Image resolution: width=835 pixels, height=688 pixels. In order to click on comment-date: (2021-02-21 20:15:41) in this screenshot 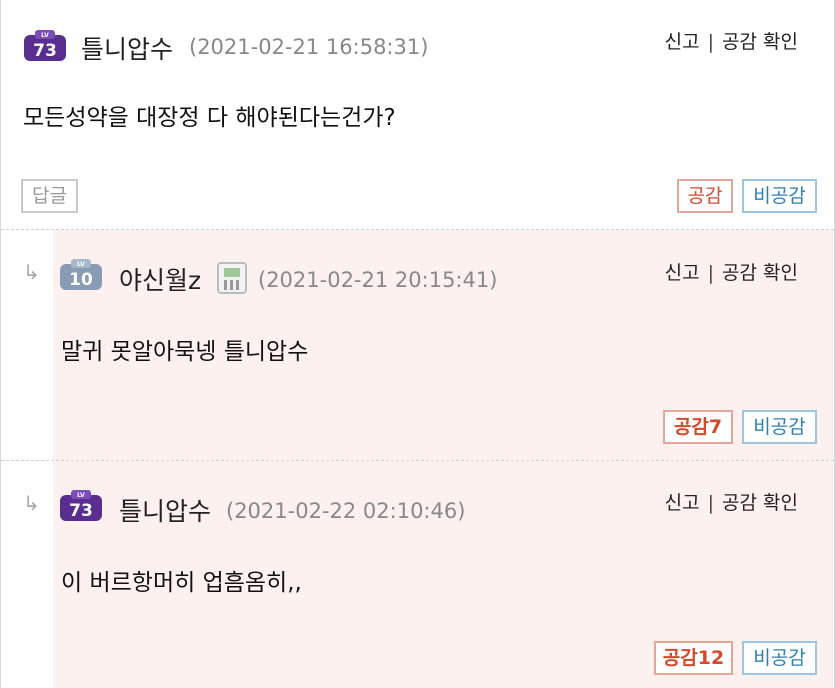, I will do `click(378, 280)`.